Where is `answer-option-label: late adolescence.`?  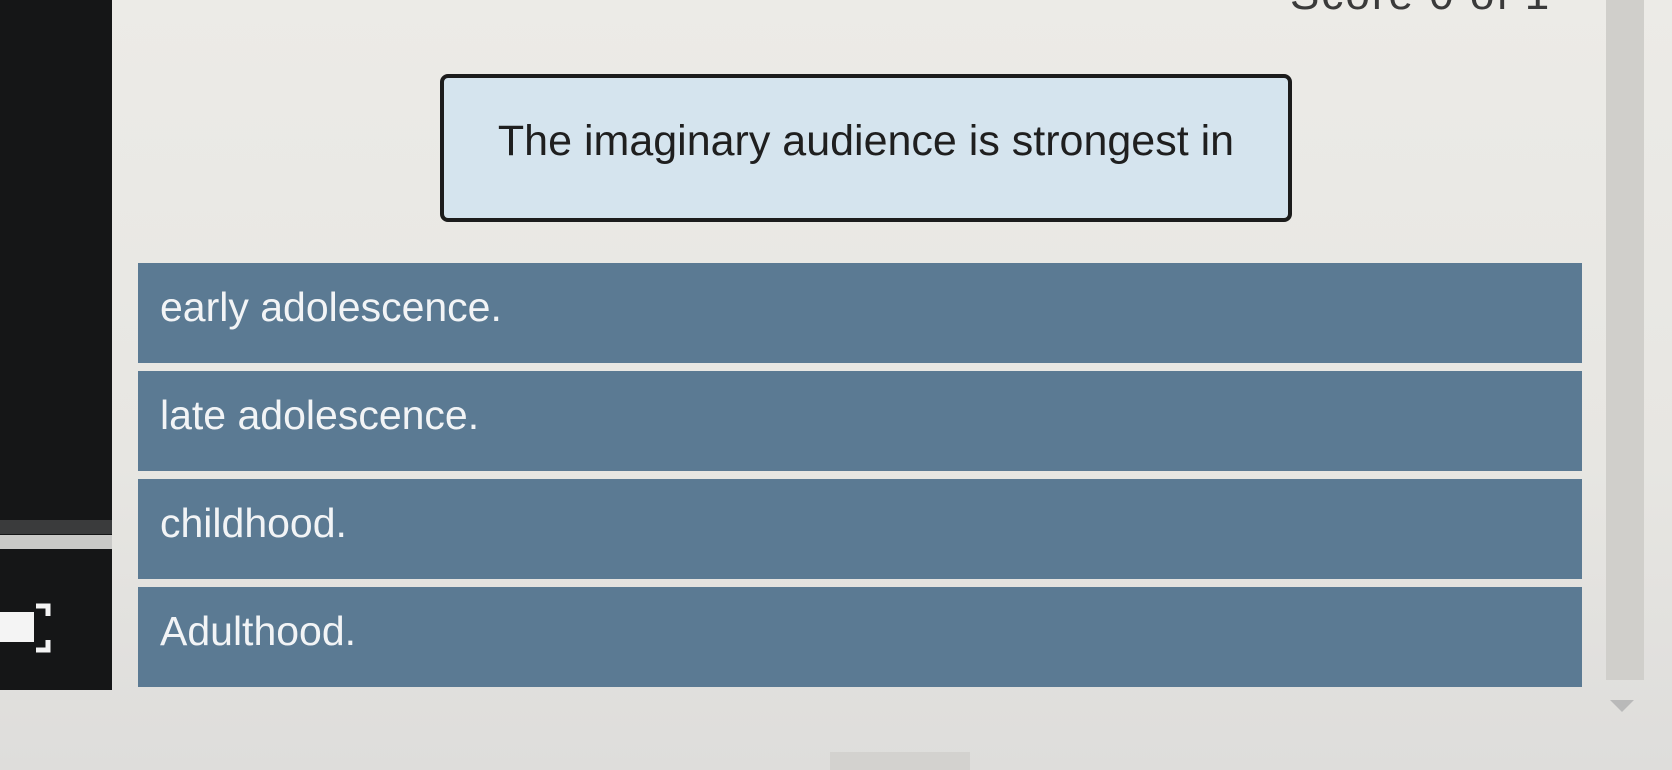 answer-option-label: late adolescence. is located at coordinates (320, 414).